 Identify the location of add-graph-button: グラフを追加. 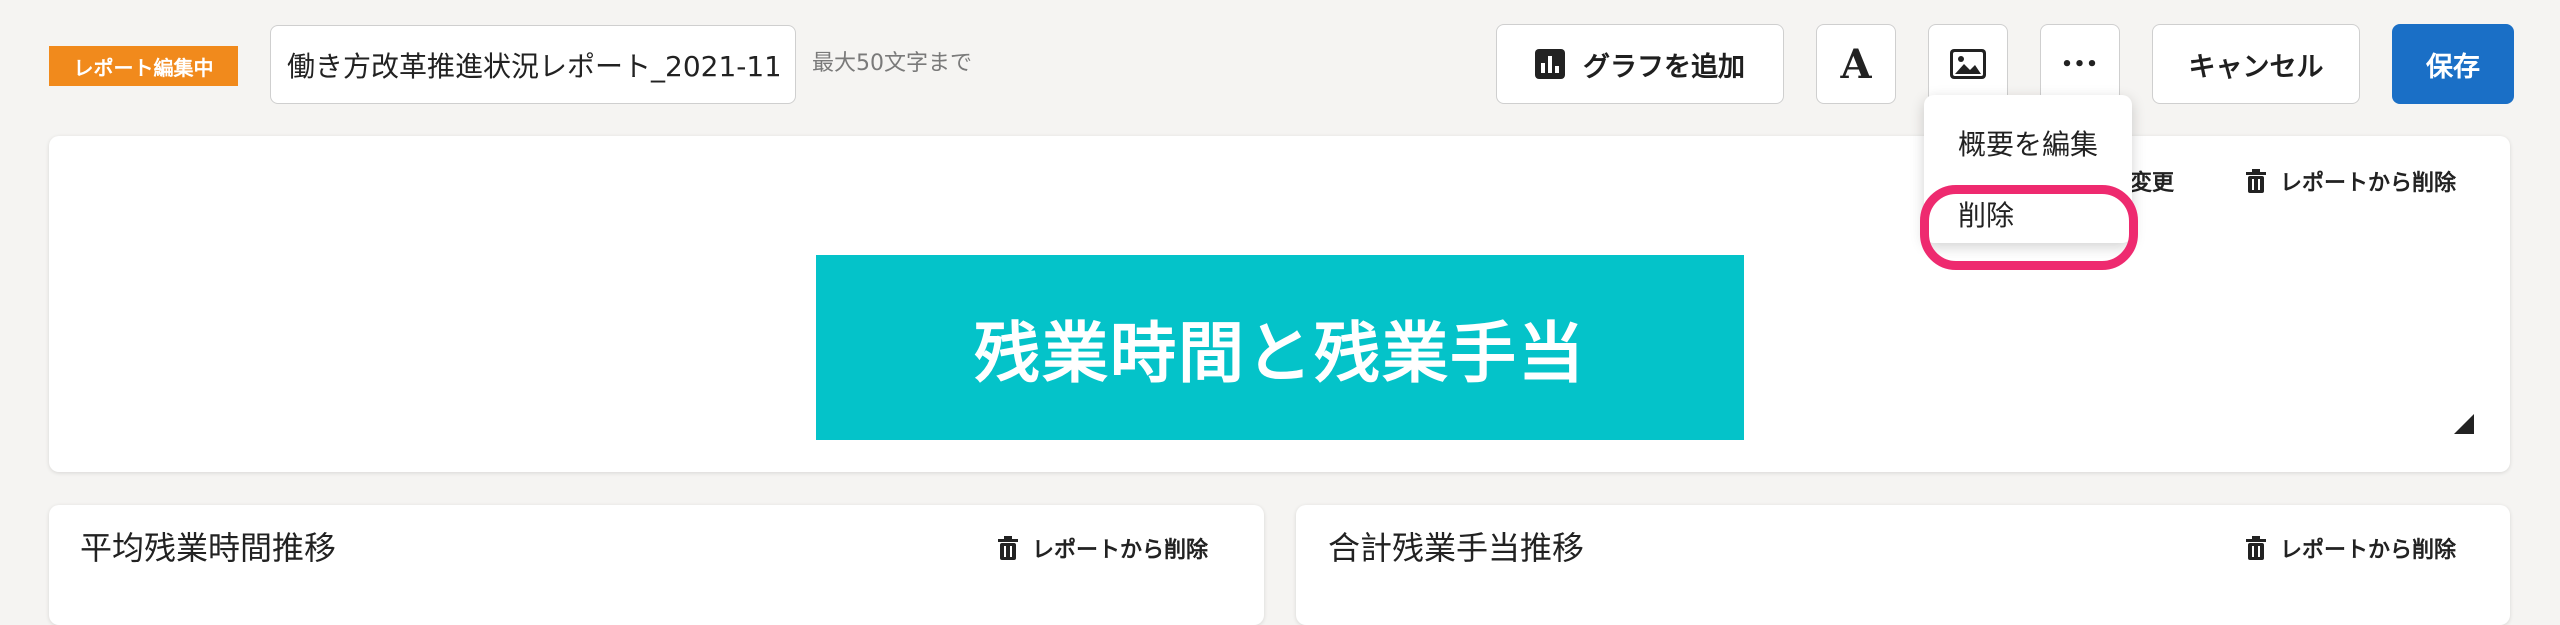
(1640, 64).